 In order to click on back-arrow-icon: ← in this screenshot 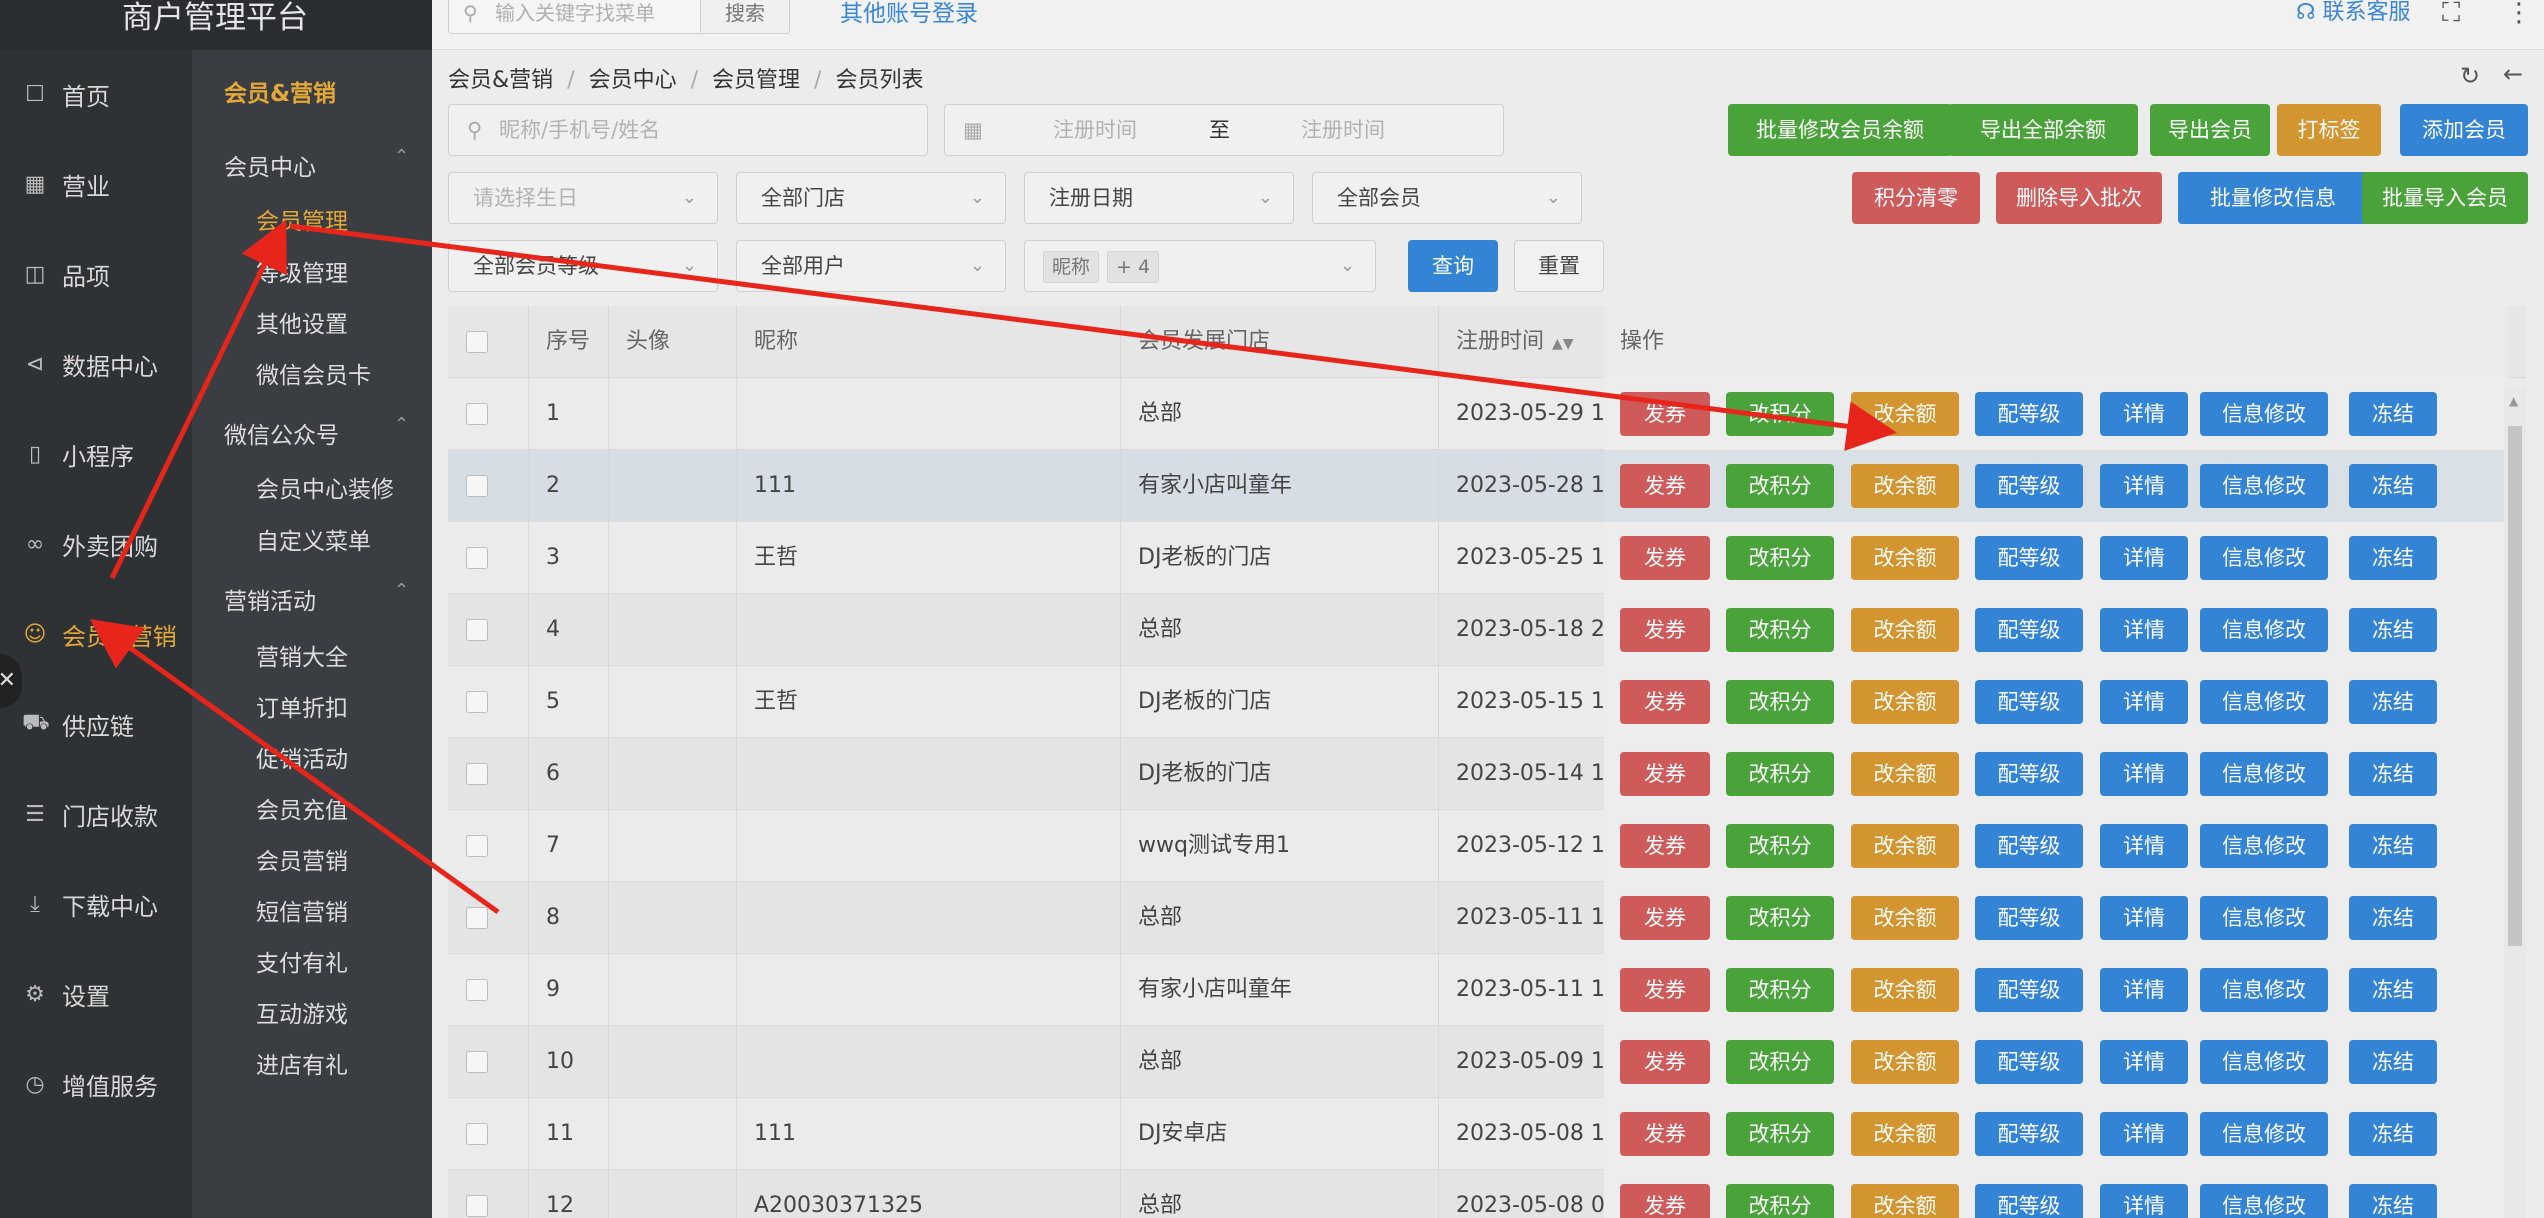, I will do `click(2513, 74)`.